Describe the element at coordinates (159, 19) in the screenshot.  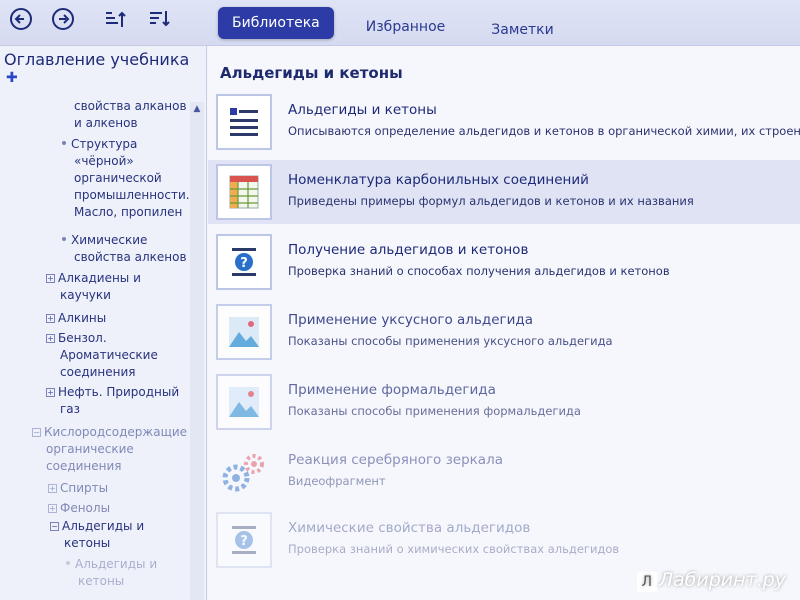
I see `sort-descending-icon` at that location.